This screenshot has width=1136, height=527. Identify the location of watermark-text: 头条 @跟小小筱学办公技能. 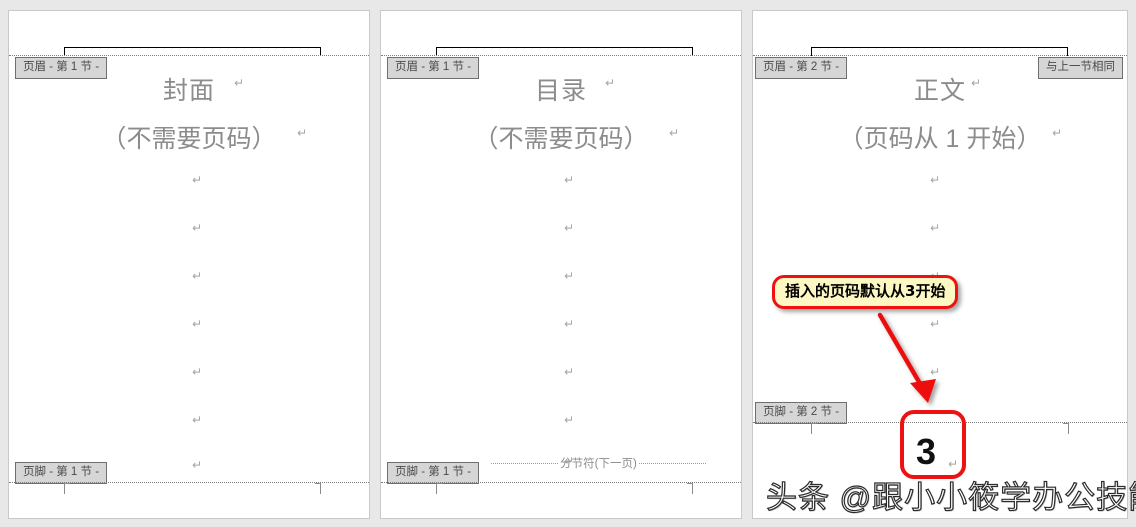
(950, 497).